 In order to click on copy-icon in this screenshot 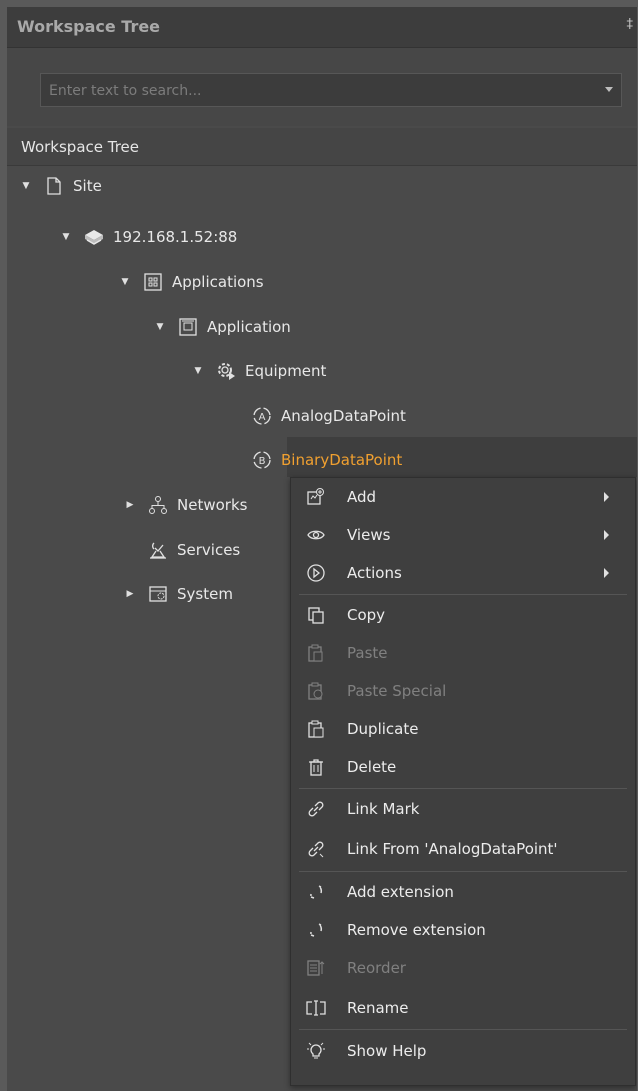, I will do `click(316, 615)`.